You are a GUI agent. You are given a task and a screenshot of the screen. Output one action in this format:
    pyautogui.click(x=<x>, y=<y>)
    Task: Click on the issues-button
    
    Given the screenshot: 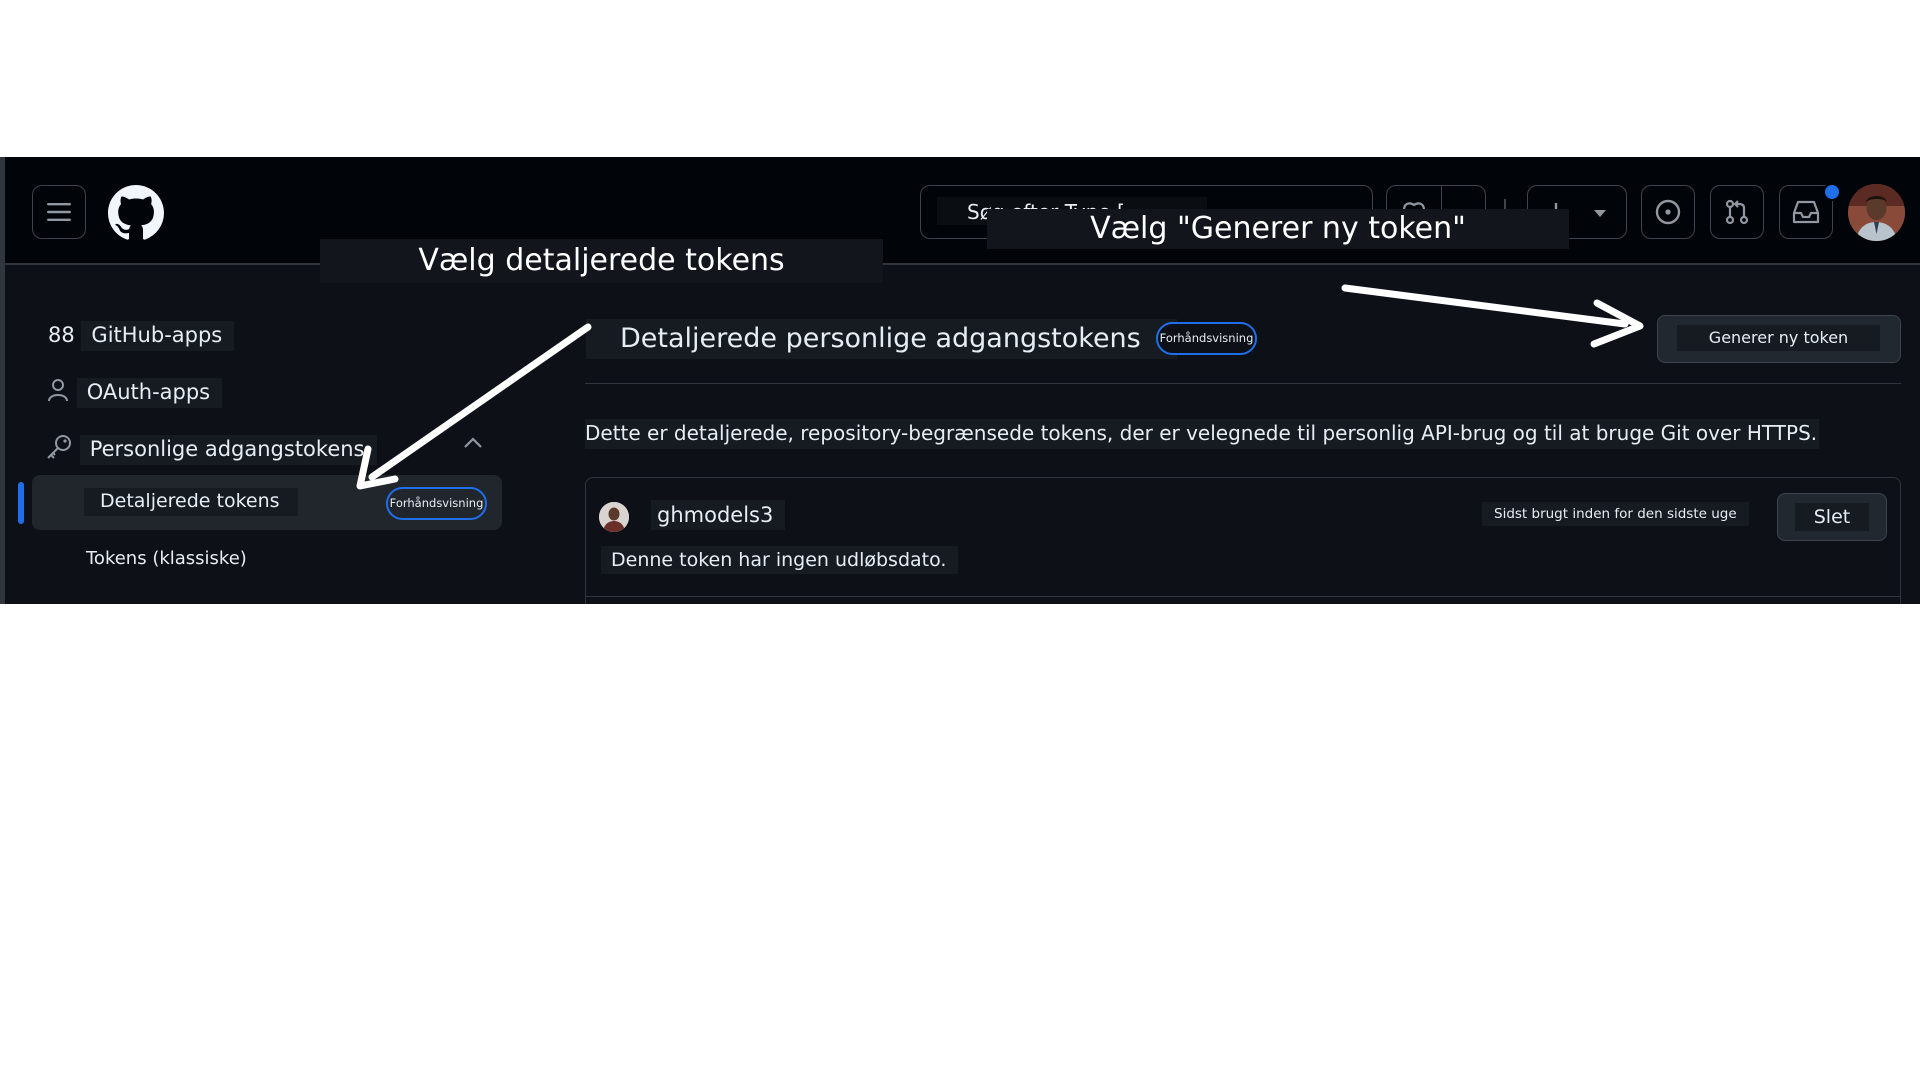 What is the action you would take?
    pyautogui.click(x=1668, y=212)
    